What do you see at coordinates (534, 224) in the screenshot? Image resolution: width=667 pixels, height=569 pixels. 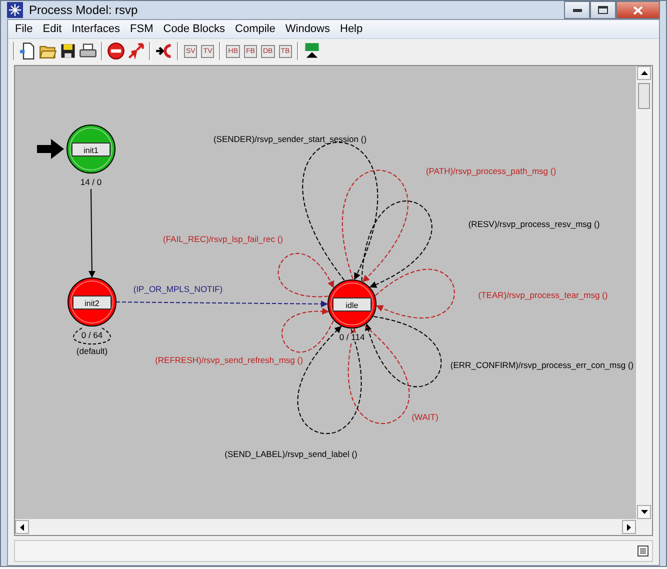 I see `transition-label: (RESV)/rsvp_process_resv_msg ()` at bounding box center [534, 224].